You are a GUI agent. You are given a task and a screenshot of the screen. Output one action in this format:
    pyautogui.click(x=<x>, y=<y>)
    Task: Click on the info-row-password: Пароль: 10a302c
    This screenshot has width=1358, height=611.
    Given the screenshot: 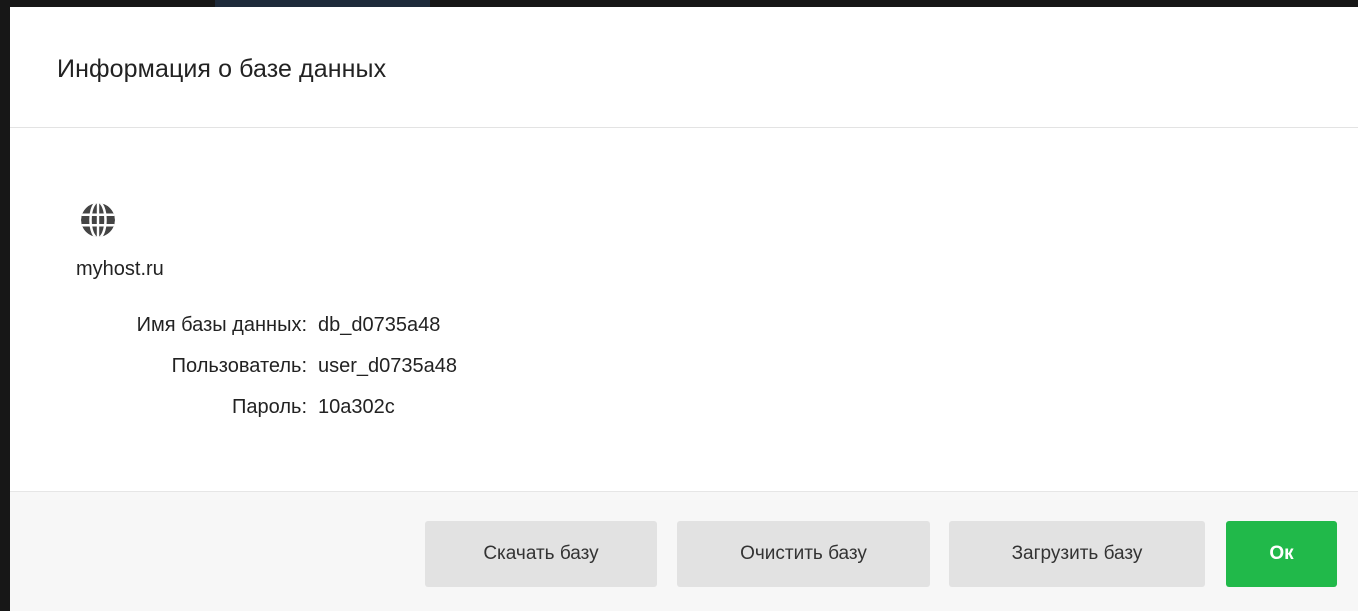 What is the action you would take?
    pyautogui.click(x=266, y=407)
    